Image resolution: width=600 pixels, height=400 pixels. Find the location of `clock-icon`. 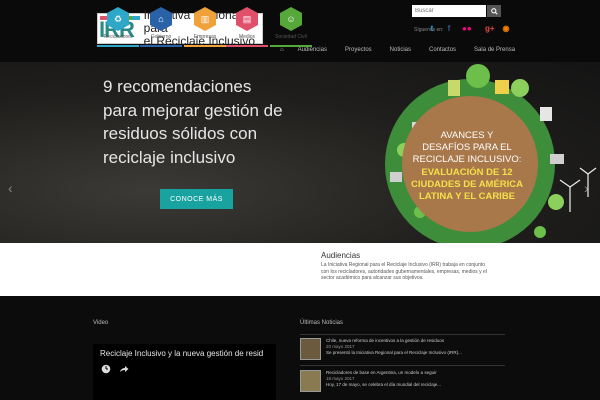

clock-icon is located at coordinates (106, 369).